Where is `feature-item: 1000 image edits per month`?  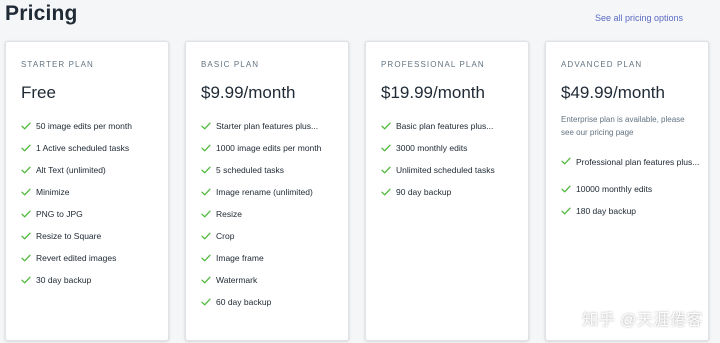 feature-item: 1000 image edits per month is located at coordinates (261, 154).